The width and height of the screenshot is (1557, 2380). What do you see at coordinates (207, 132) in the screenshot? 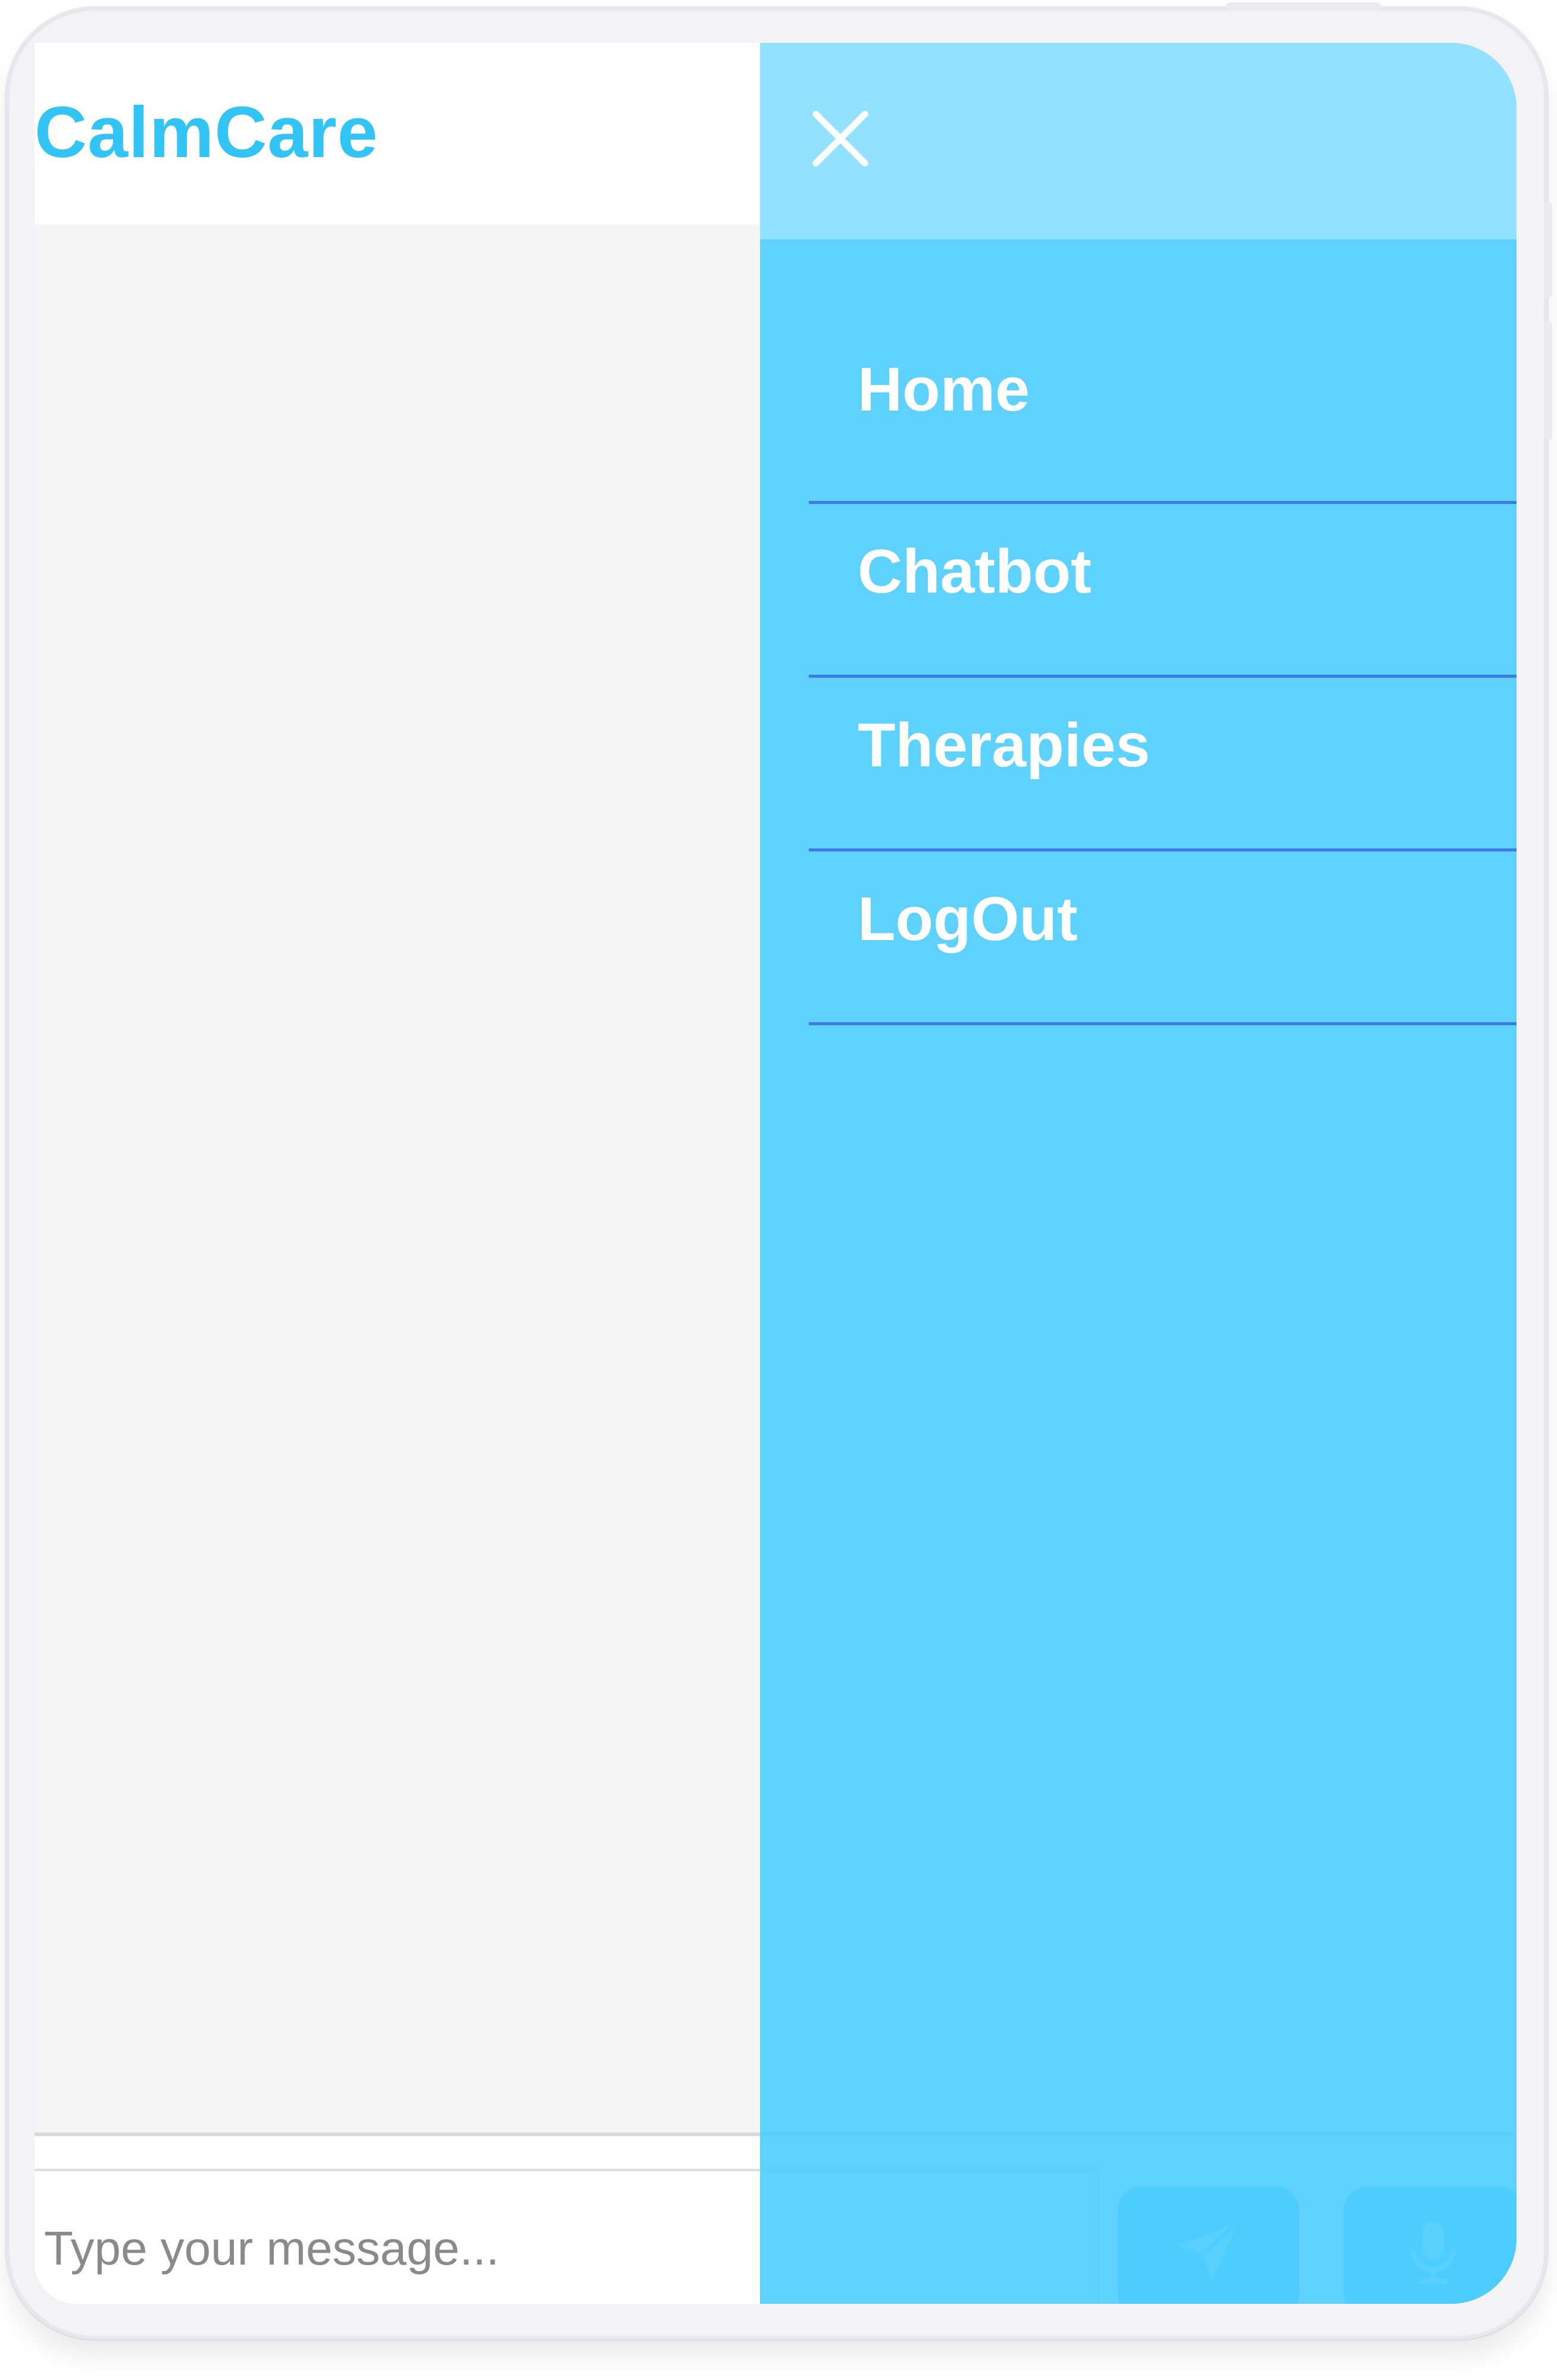
I see `app-logo: CalmCare` at bounding box center [207, 132].